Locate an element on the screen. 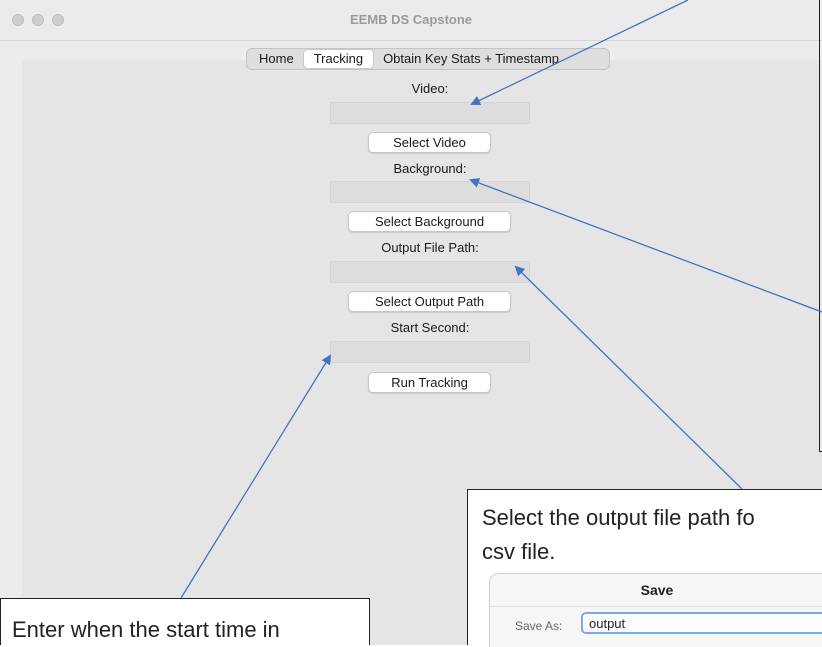 This screenshot has height=647, width=822. arrow-to-video-field is located at coordinates (579, 53).